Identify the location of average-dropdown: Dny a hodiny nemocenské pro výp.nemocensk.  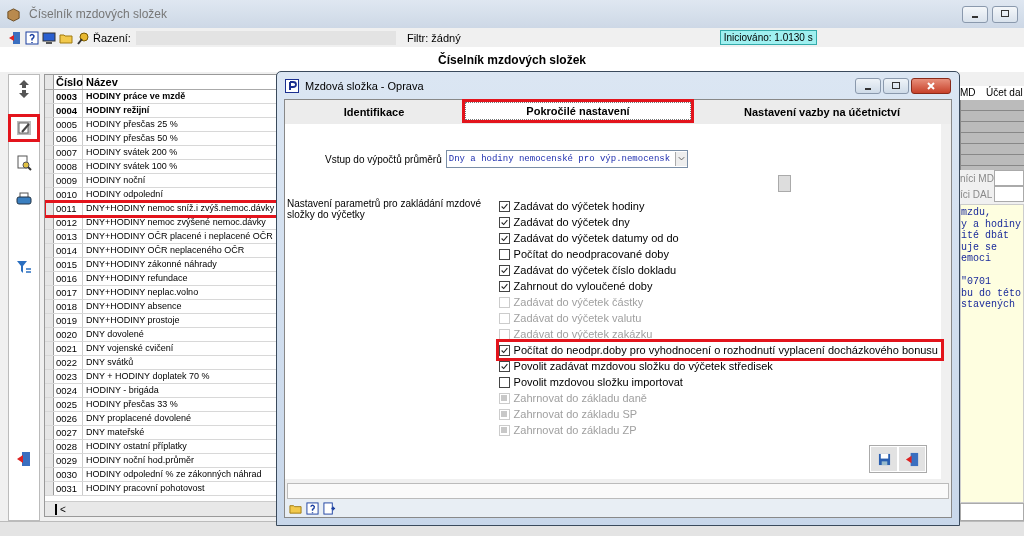
(566, 159).